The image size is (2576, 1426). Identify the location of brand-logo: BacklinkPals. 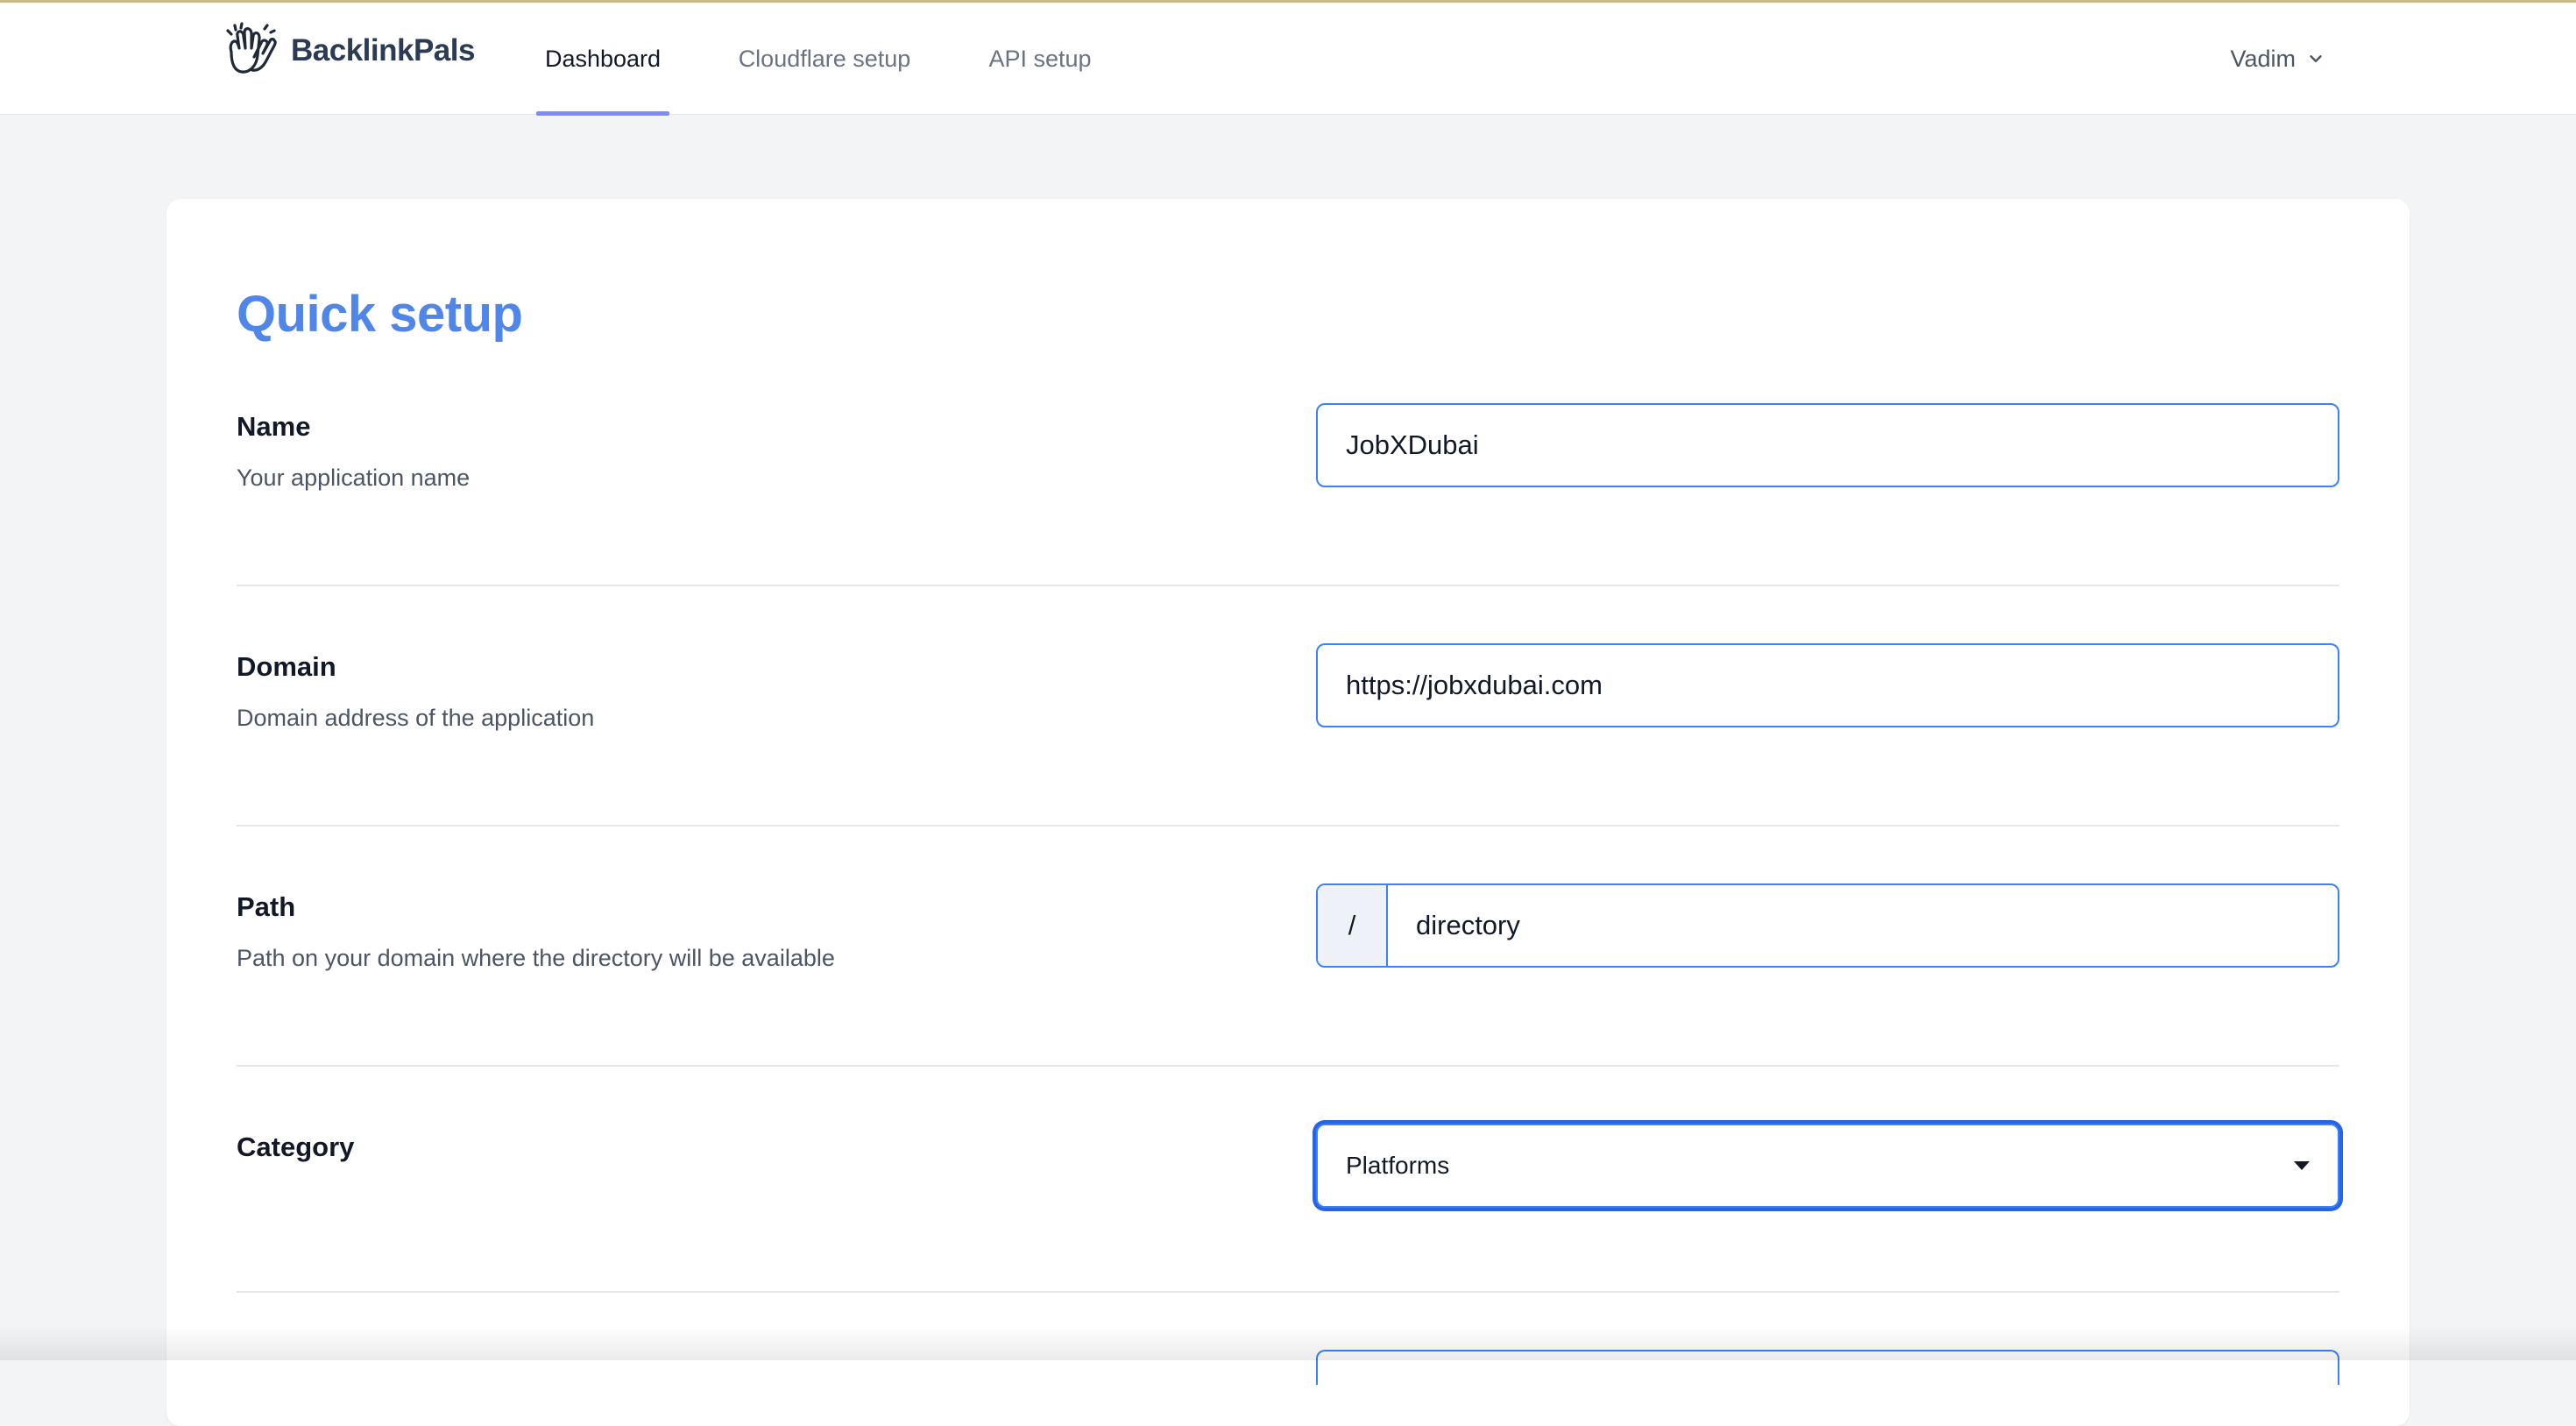
(349, 51).